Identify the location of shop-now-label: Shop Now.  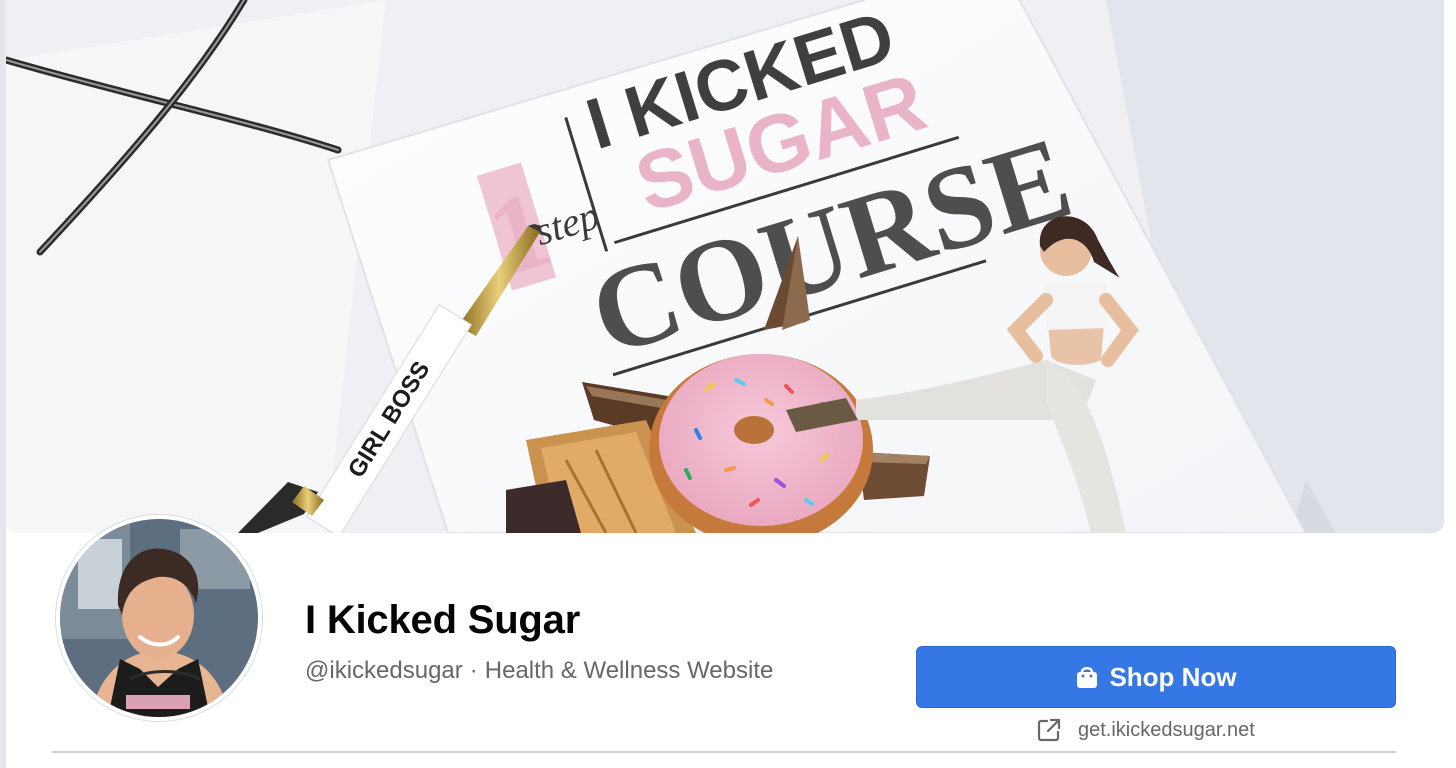
(1173, 676).